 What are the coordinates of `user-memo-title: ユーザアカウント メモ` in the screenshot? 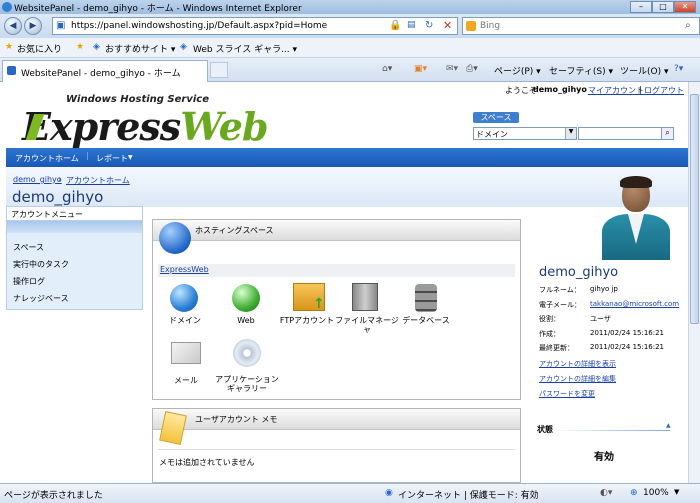 It's located at (236, 419).